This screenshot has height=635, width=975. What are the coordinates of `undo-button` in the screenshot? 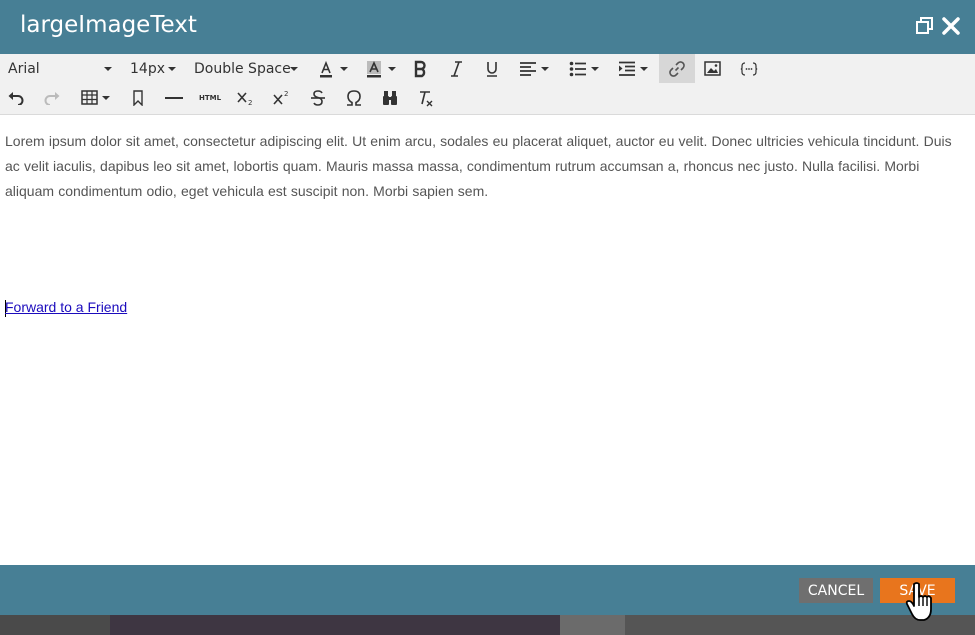 It's located at (16, 97).